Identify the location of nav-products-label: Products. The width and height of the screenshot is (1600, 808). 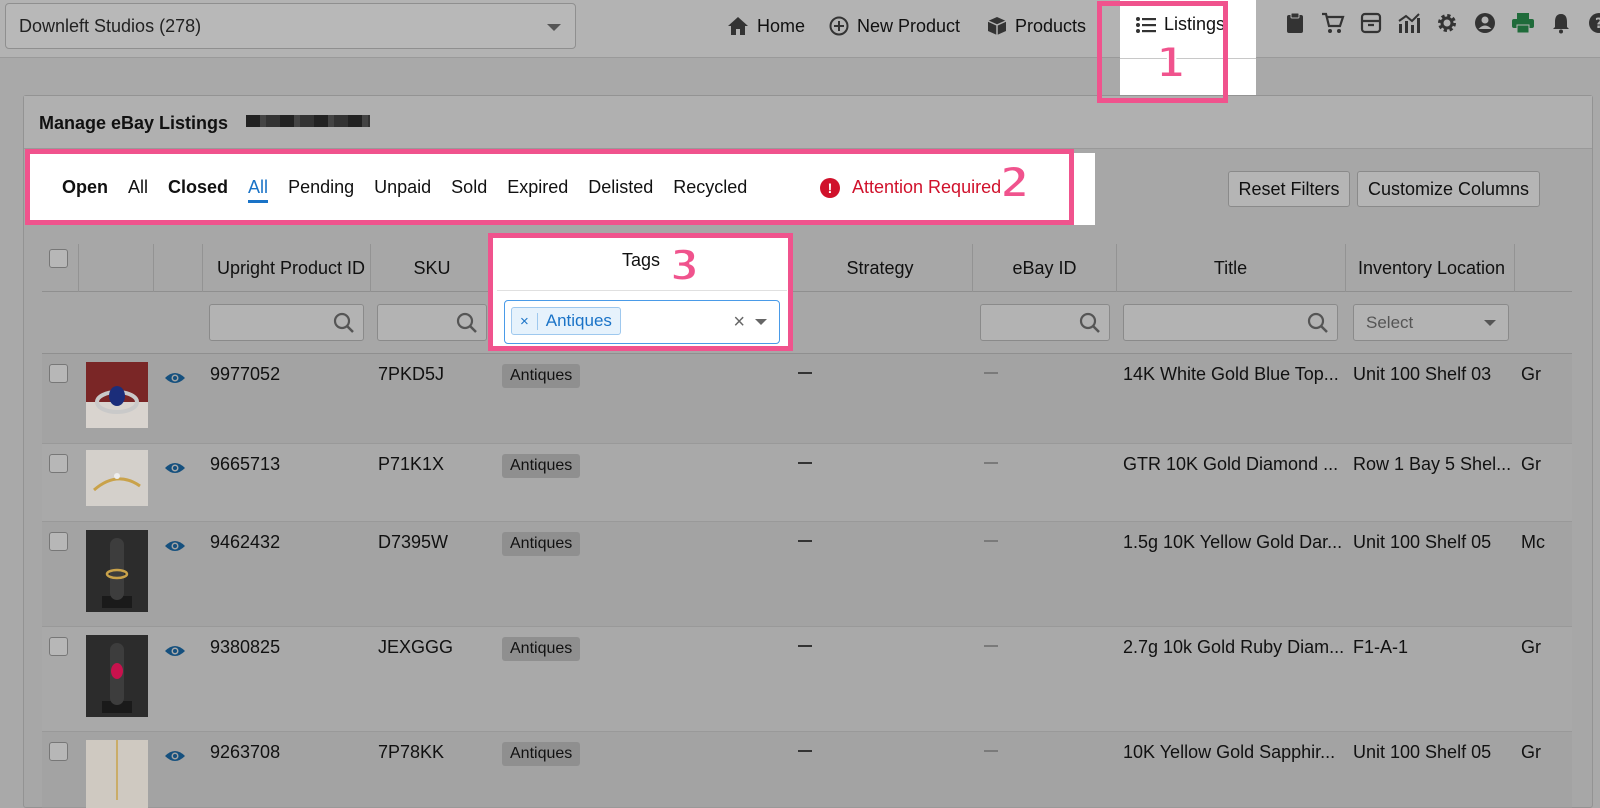
(1051, 25).